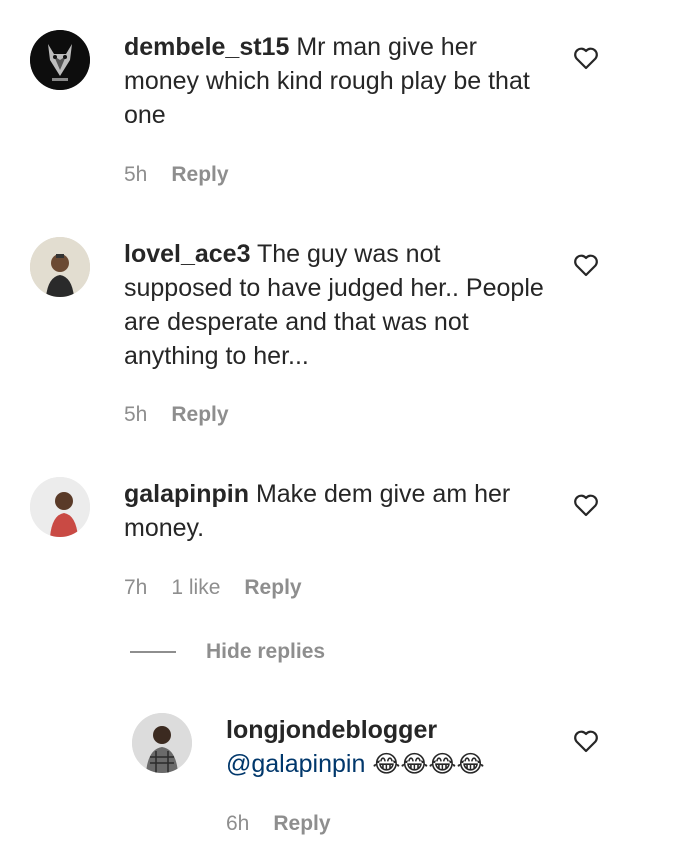 The width and height of the screenshot is (675, 844). I want to click on reply-time: 6h, so click(238, 823).